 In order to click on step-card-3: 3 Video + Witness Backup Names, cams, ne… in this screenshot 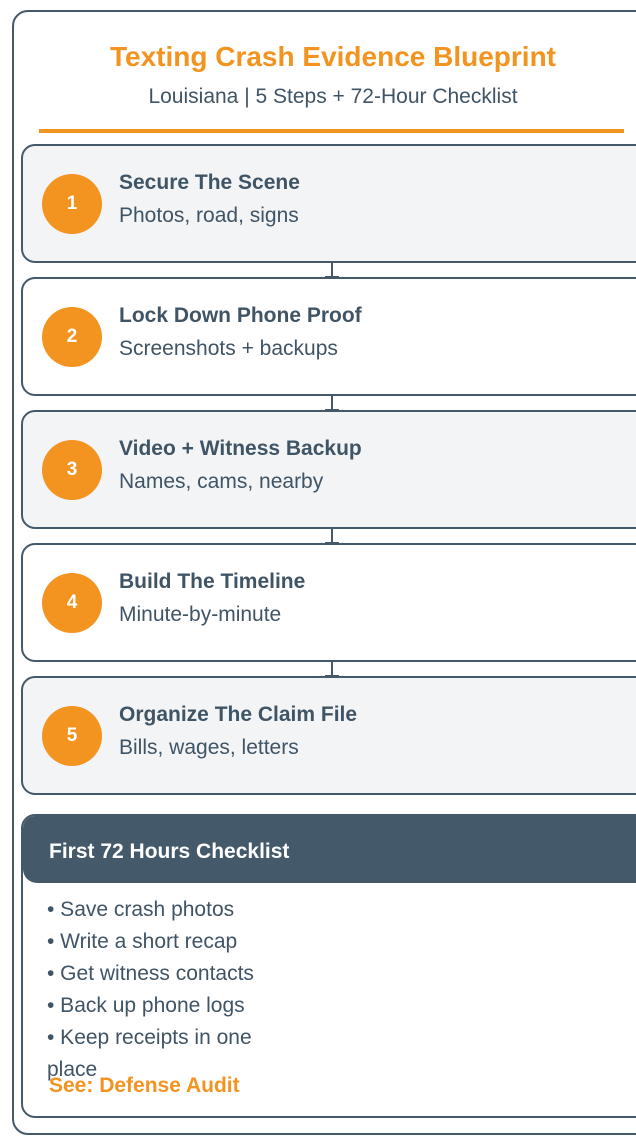, I will do `click(328, 469)`.